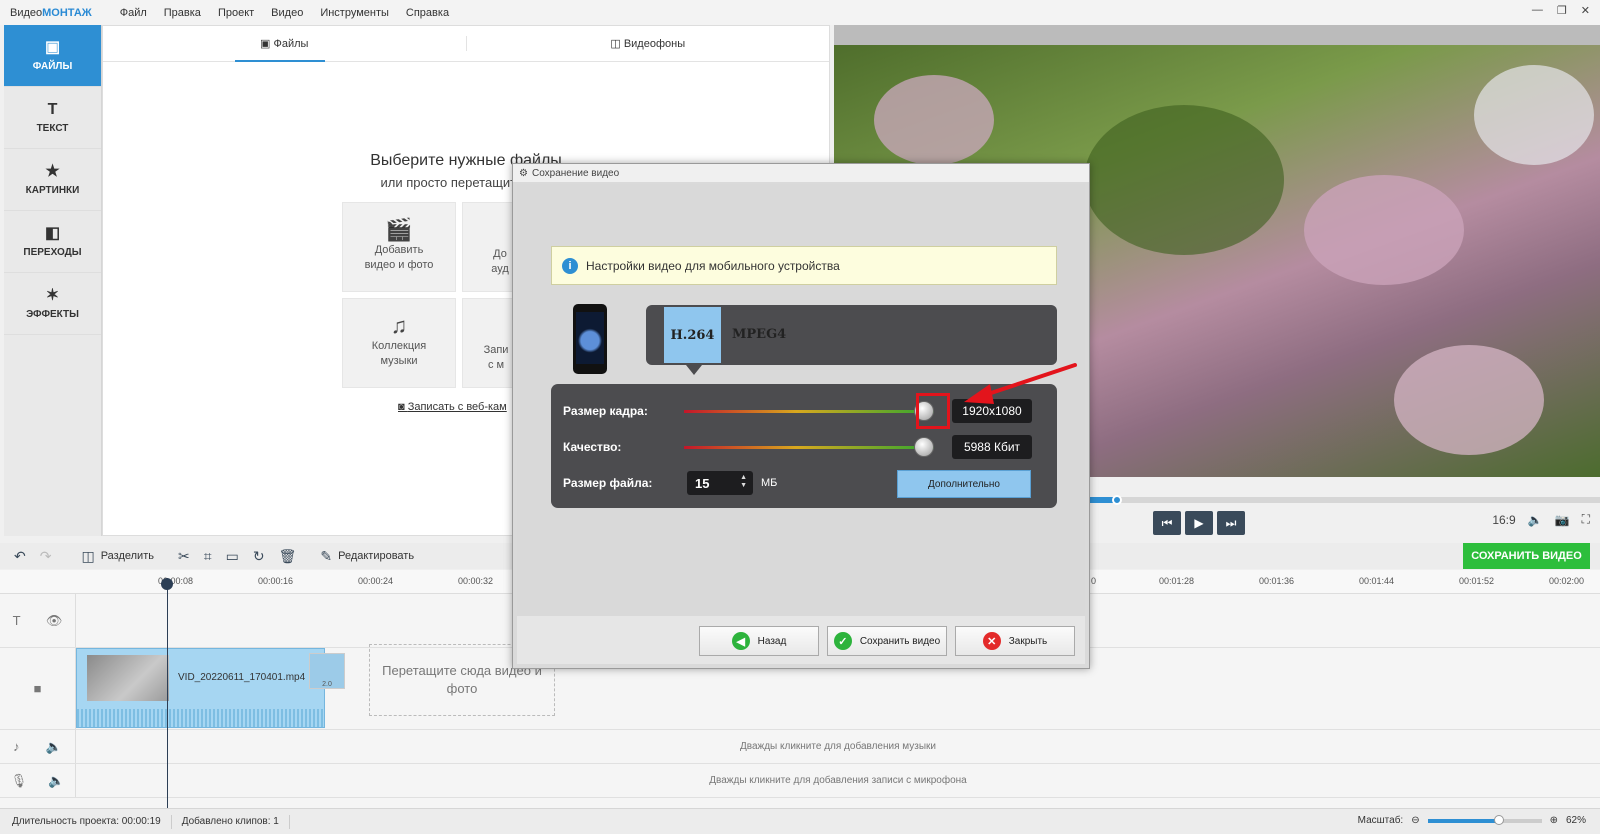  What do you see at coordinates (809, 447) in the screenshot?
I see `quality-slider` at bounding box center [809, 447].